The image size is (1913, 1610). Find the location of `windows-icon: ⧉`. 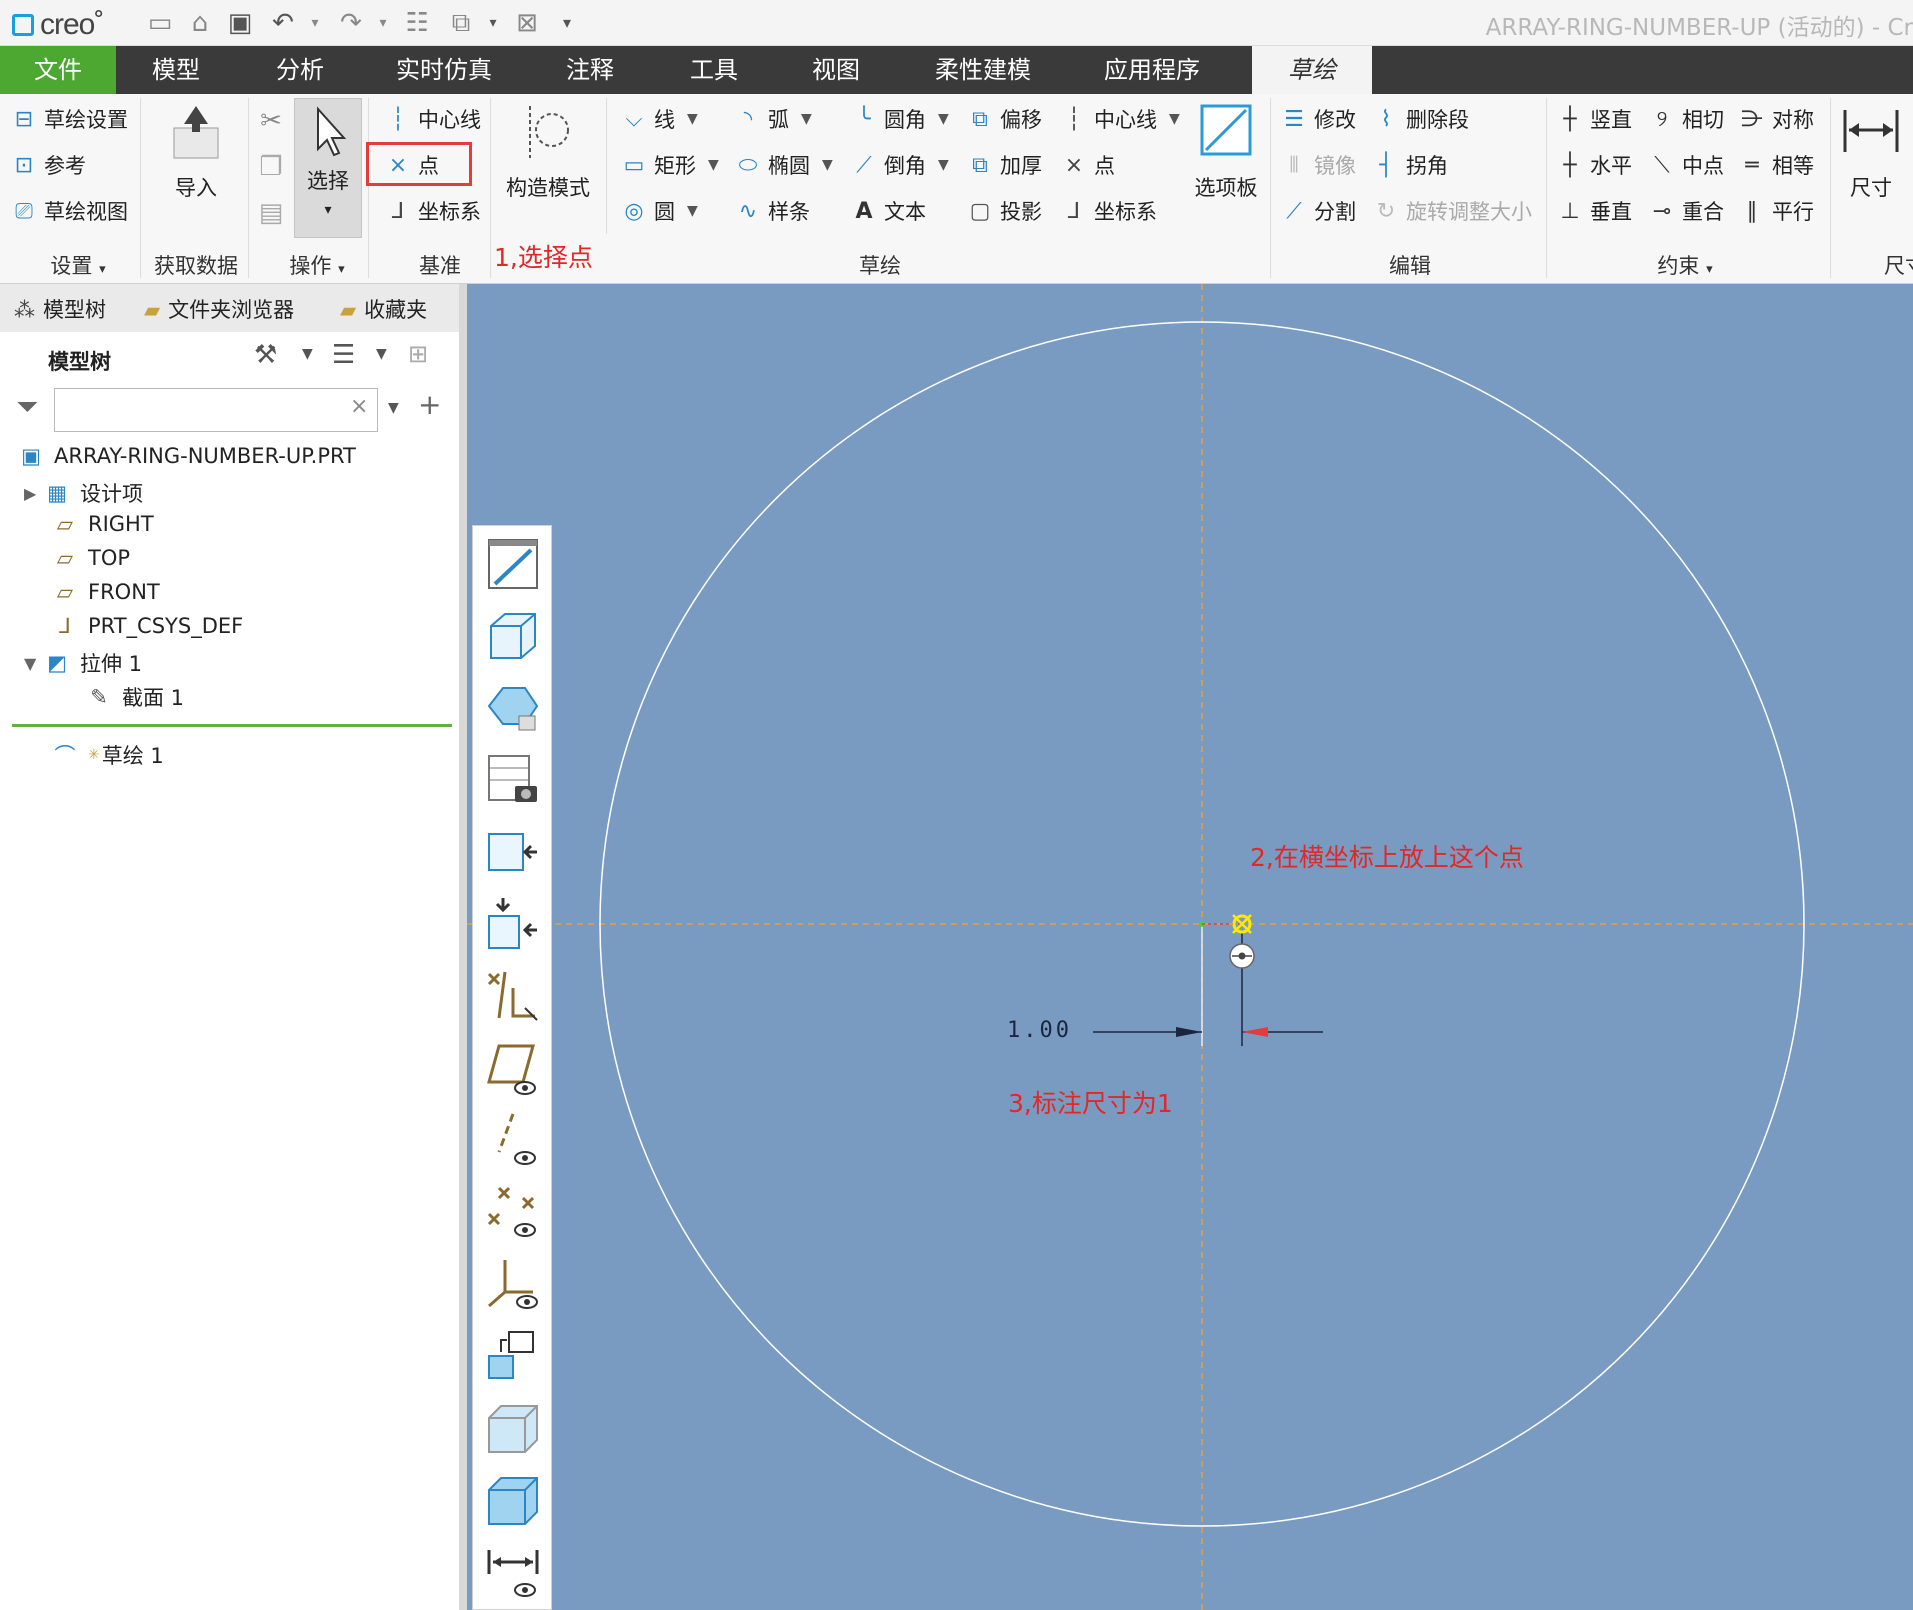

windows-icon: ⧉ is located at coordinates (461, 23).